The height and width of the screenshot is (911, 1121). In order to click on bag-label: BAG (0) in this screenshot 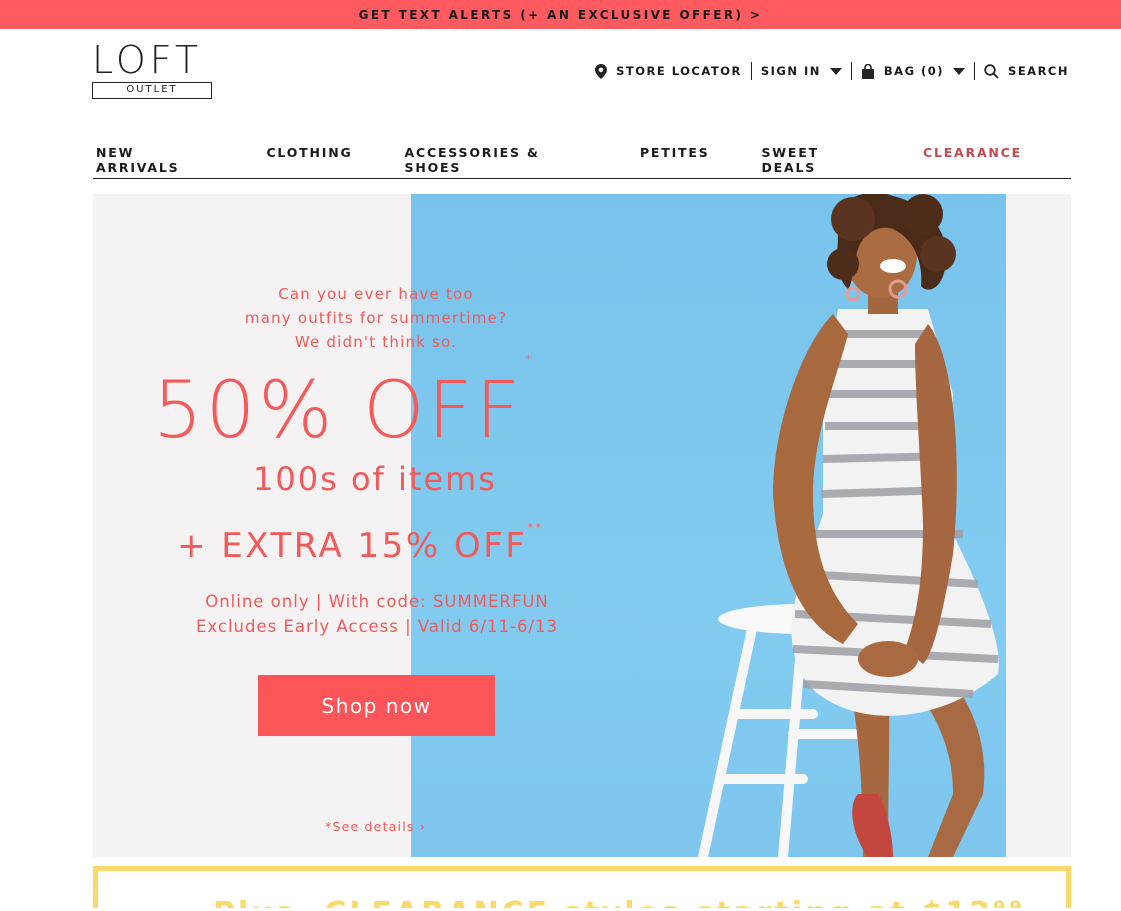, I will do `click(914, 71)`.